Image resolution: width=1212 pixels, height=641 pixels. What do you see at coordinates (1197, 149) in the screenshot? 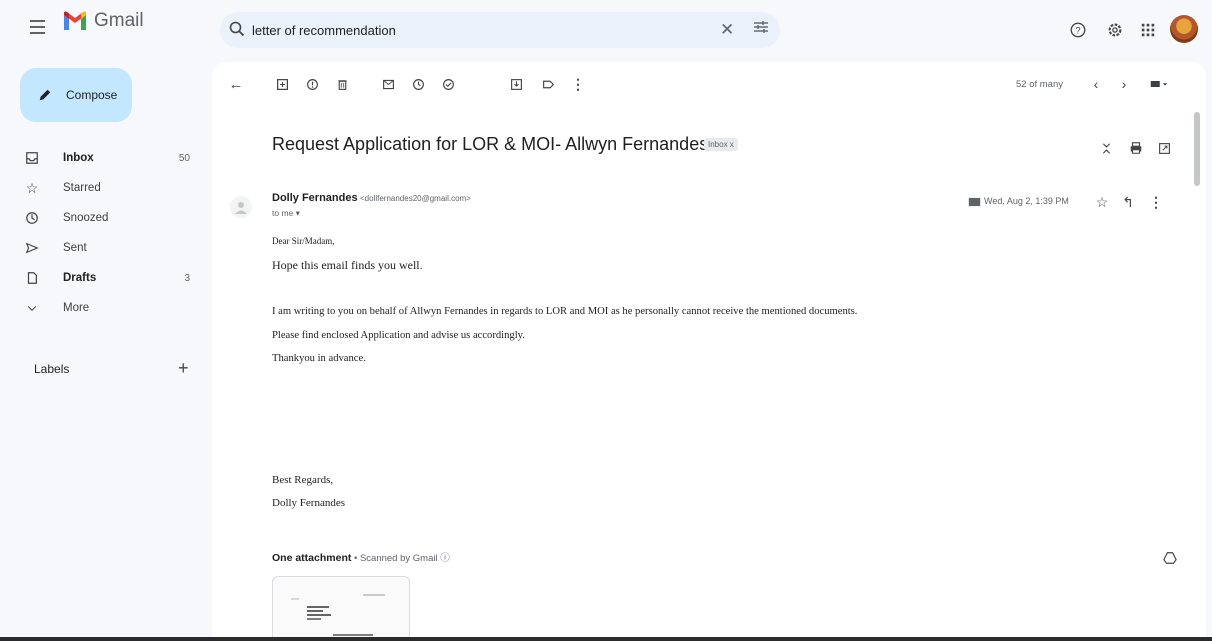
I see `scrollbar-thumb` at bounding box center [1197, 149].